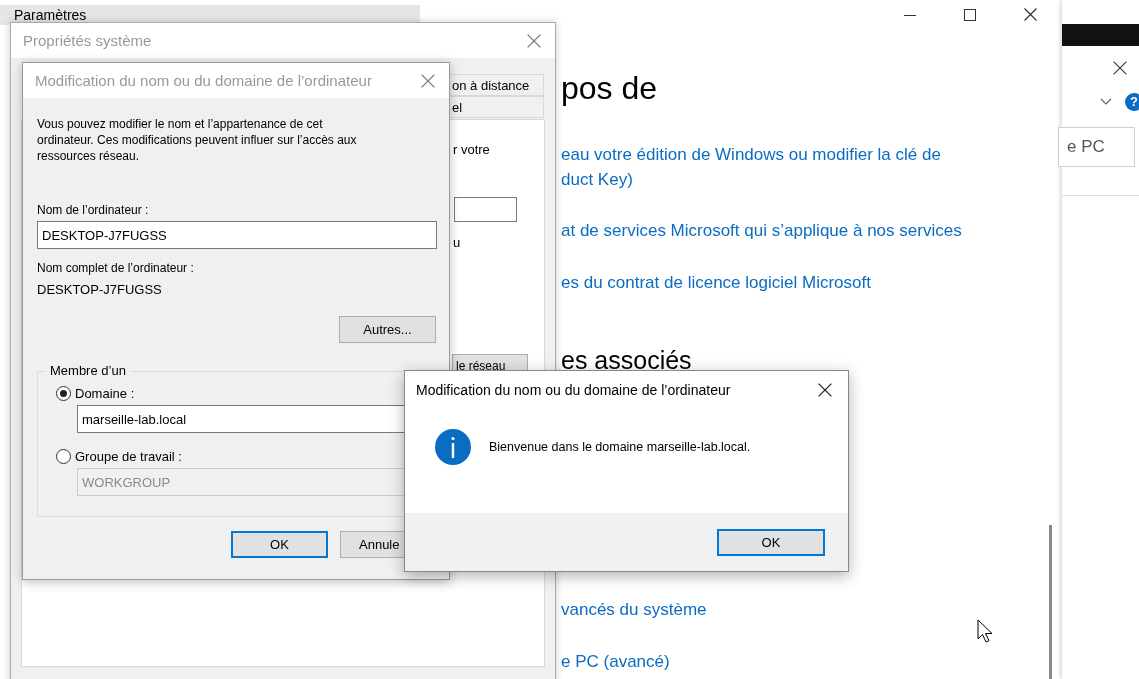 Image resolution: width=1139 pixels, height=679 pixels. Describe the element at coordinates (634, 609) in the screenshot. I see `link: vancés du système` at that location.